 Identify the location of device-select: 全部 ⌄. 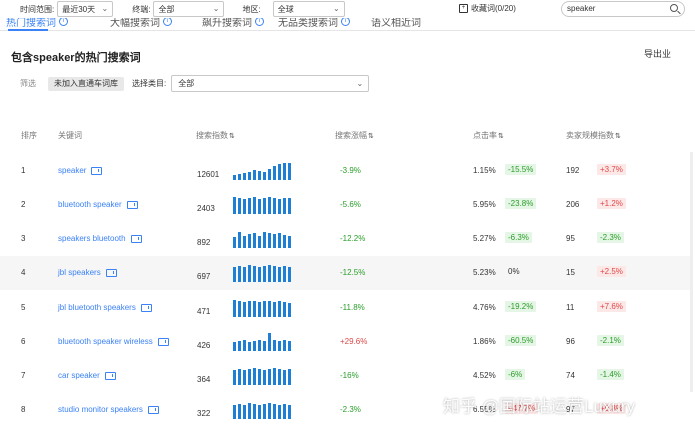
(189, 9).